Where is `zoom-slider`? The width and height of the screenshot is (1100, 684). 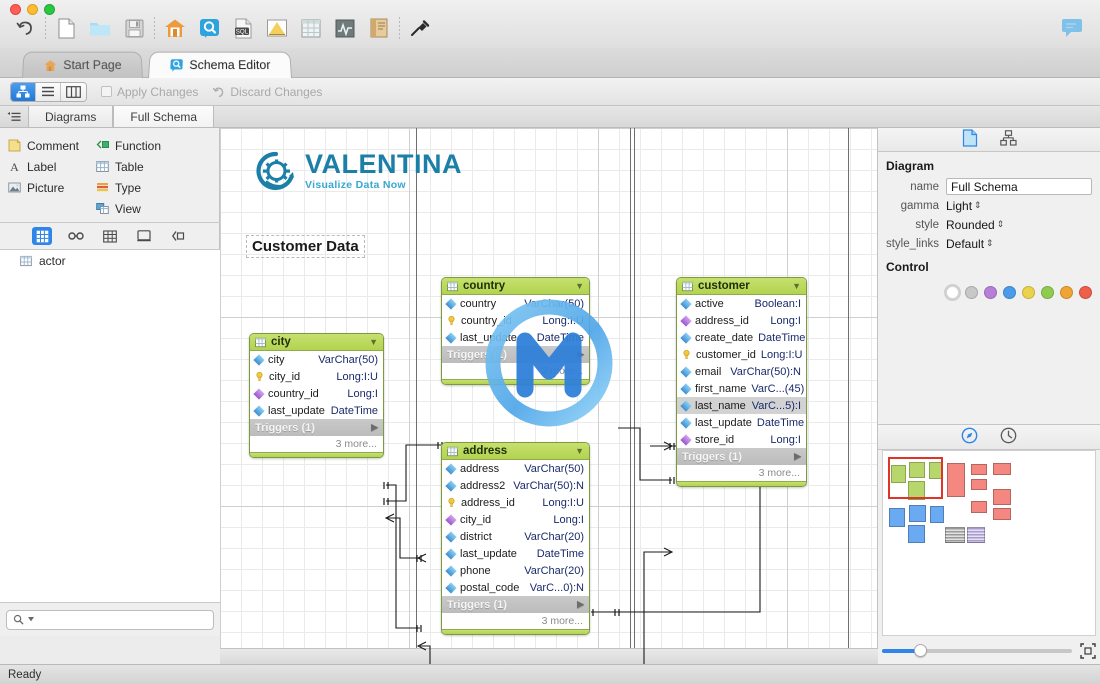 zoom-slider is located at coordinates (977, 650).